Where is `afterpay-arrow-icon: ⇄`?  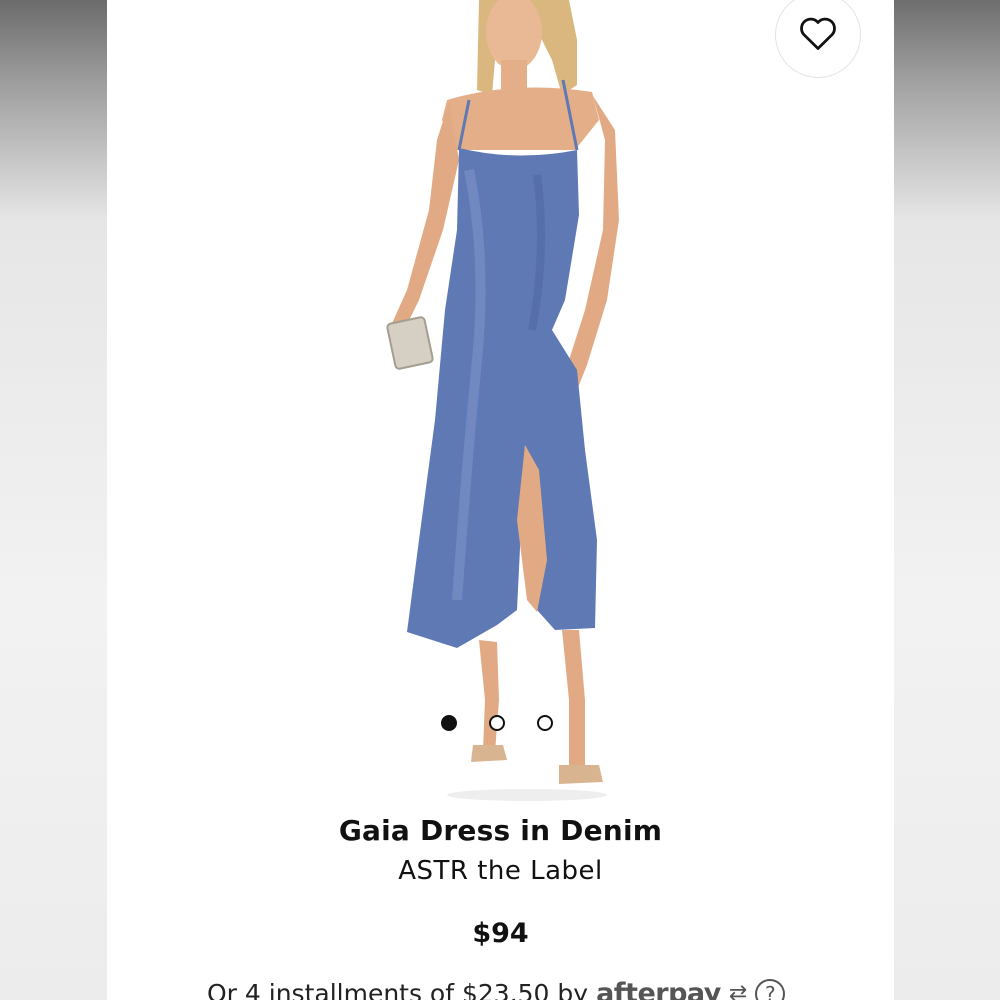
afterpay-arrow-icon: ⇄ is located at coordinates (738, 990).